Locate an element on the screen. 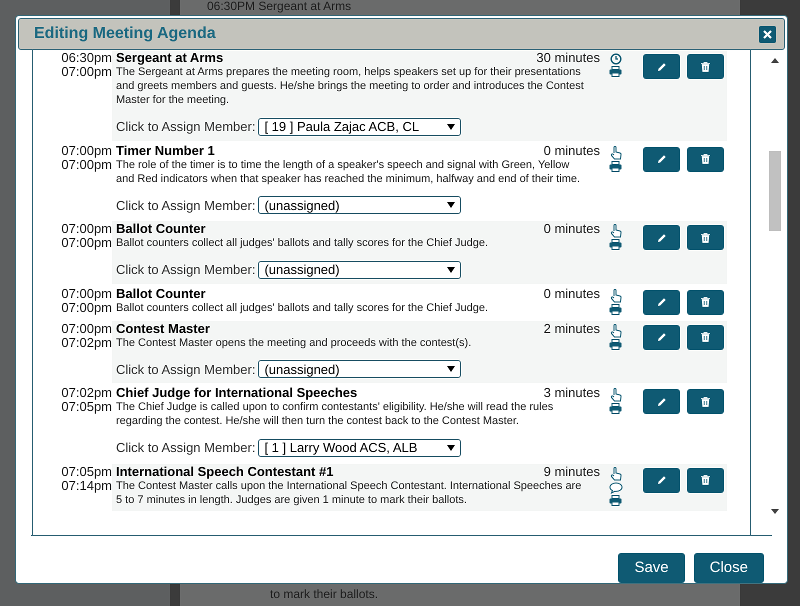 This screenshot has height=606, width=800. item-description: The Chief Judge is called upon to confirm contestants' eligibility. He/she will read the rules regarding the contest. He/she will then turn the contest back to the Contest Master. is located at coordinates (335, 414).